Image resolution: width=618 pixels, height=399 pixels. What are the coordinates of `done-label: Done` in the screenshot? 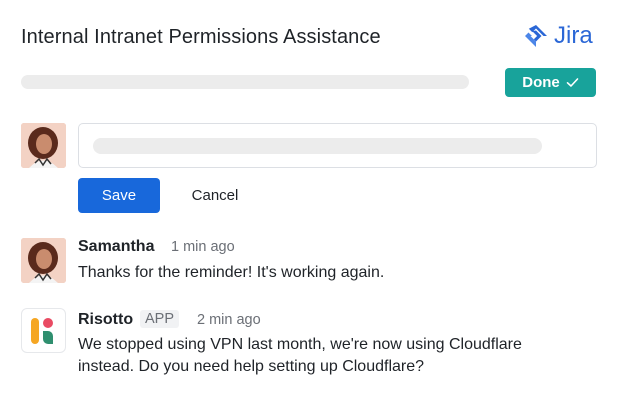 It's located at (541, 82).